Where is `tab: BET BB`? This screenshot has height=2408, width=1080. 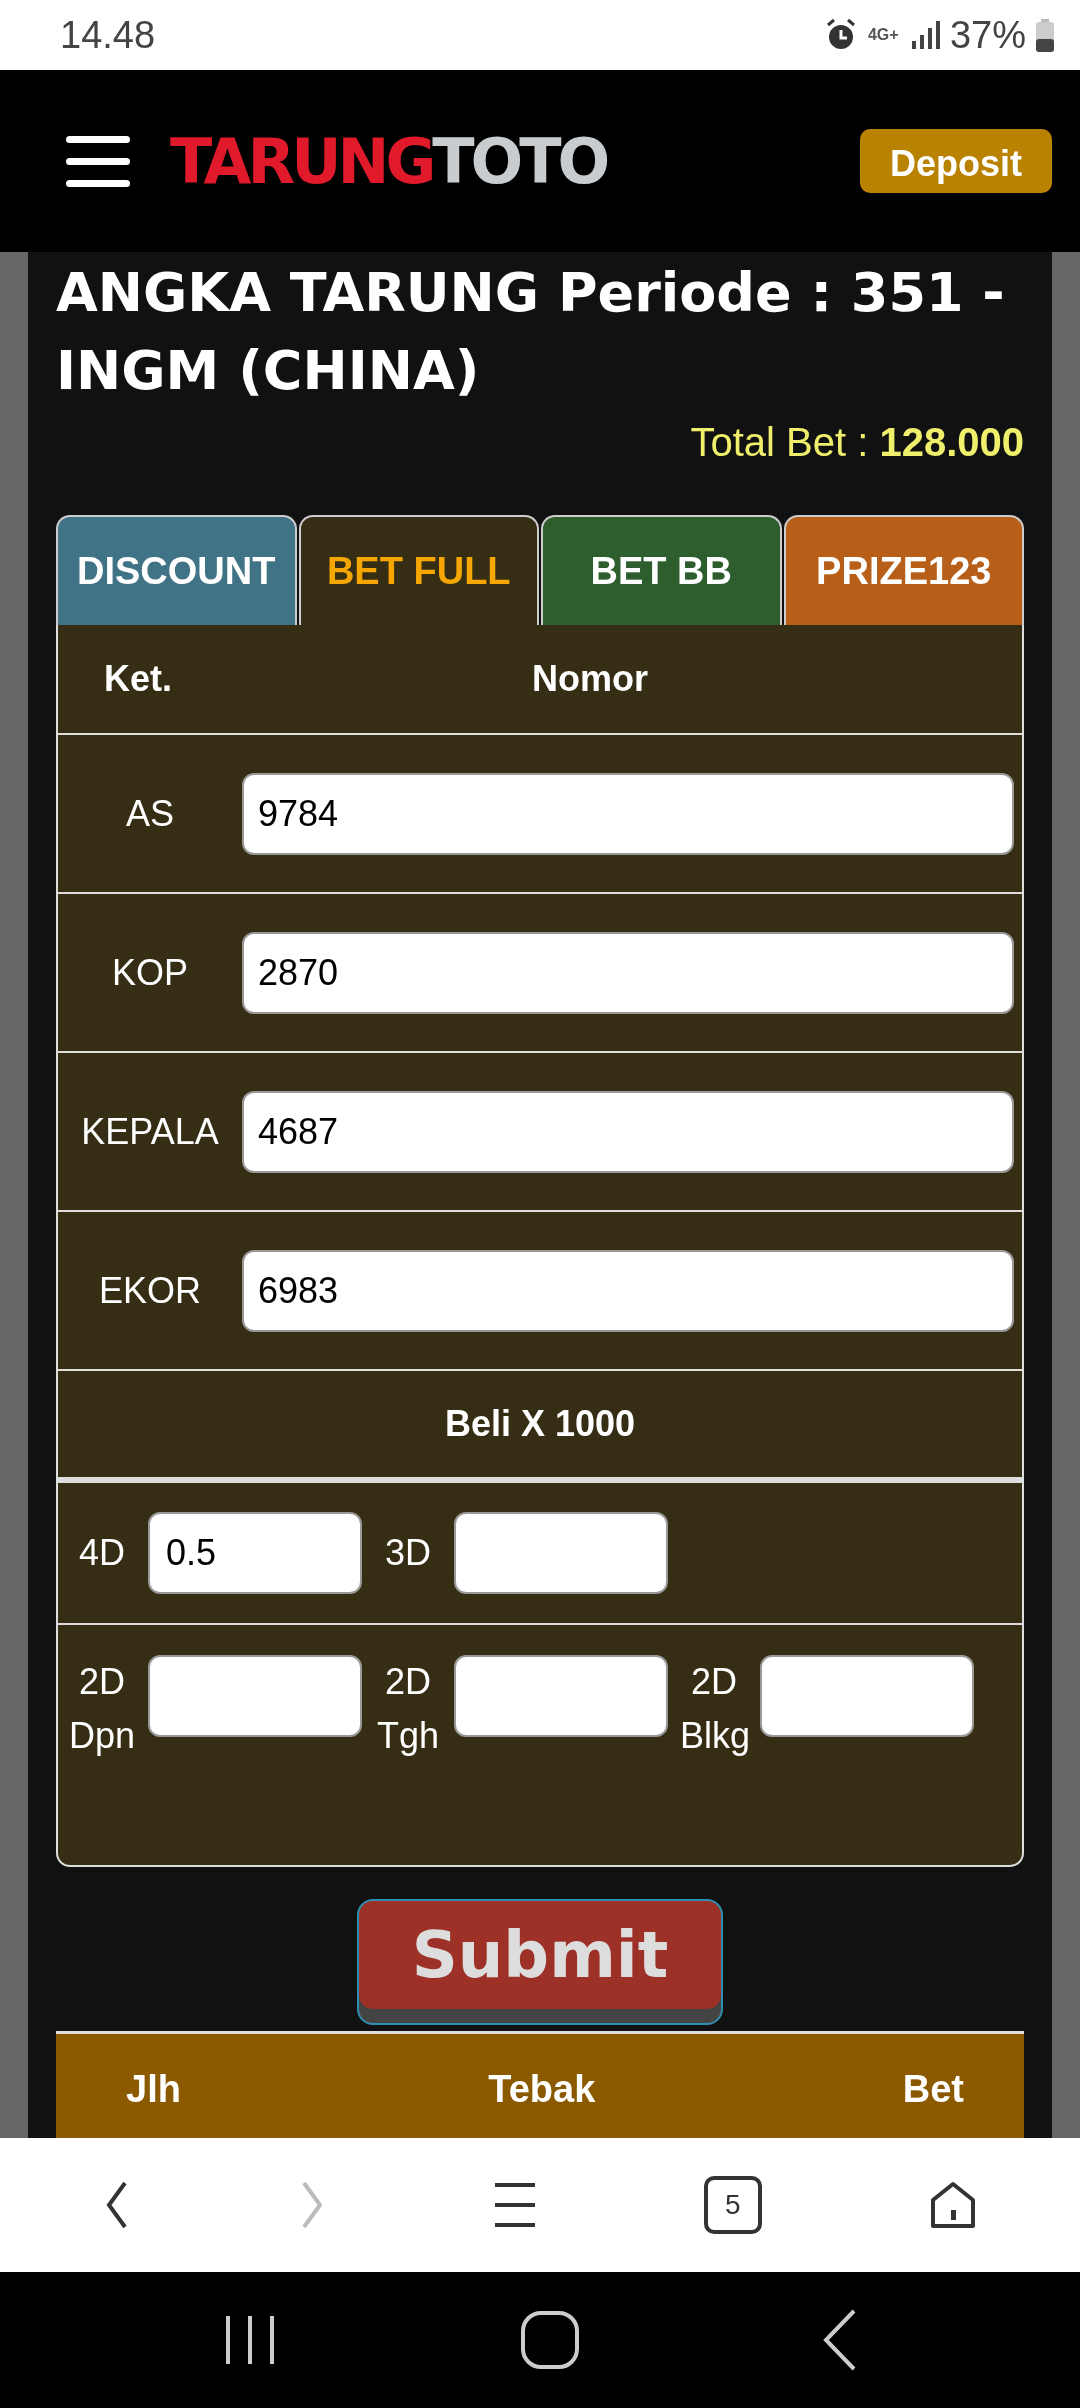
tab: BET BB is located at coordinates (661, 570).